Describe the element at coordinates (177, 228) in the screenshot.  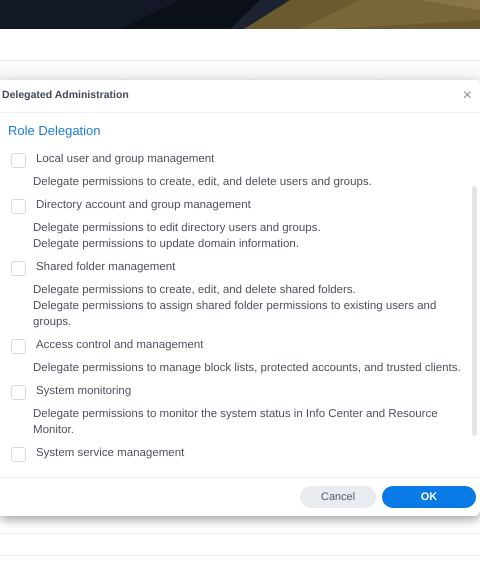
I see `description-text: Delegate permissions to edit directory users and groups.` at that location.